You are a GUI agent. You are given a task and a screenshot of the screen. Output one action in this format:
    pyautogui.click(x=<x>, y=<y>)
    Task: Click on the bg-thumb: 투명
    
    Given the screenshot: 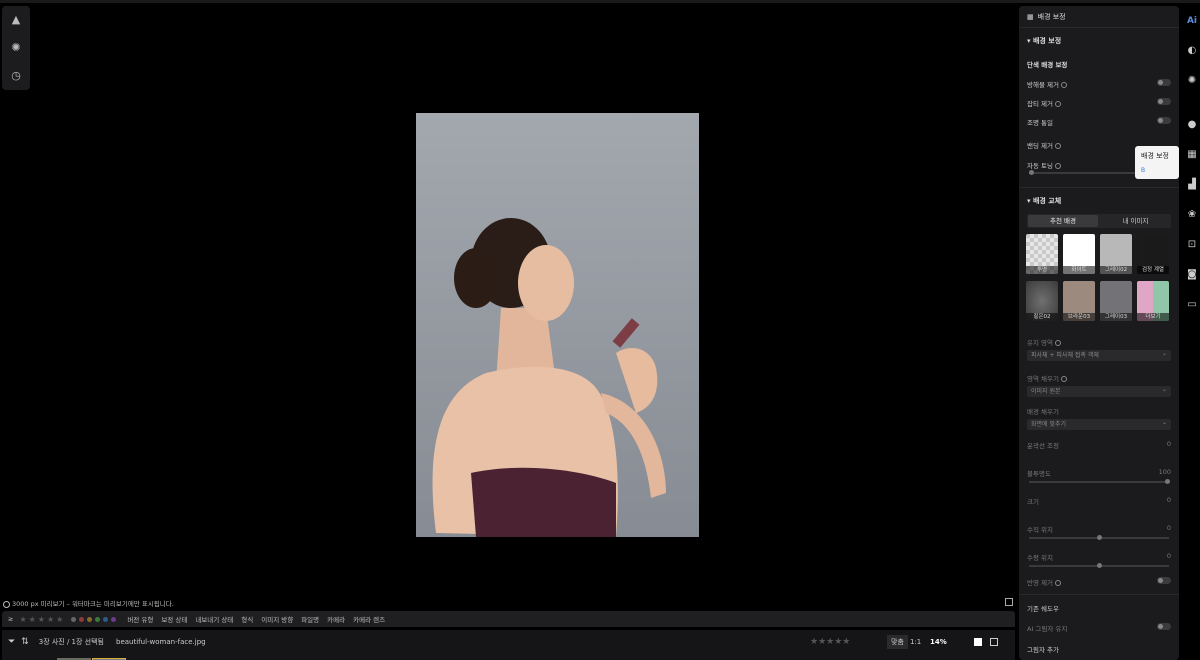 What is the action you would take?
    pyautogui.click(x=1042, y=254)
    